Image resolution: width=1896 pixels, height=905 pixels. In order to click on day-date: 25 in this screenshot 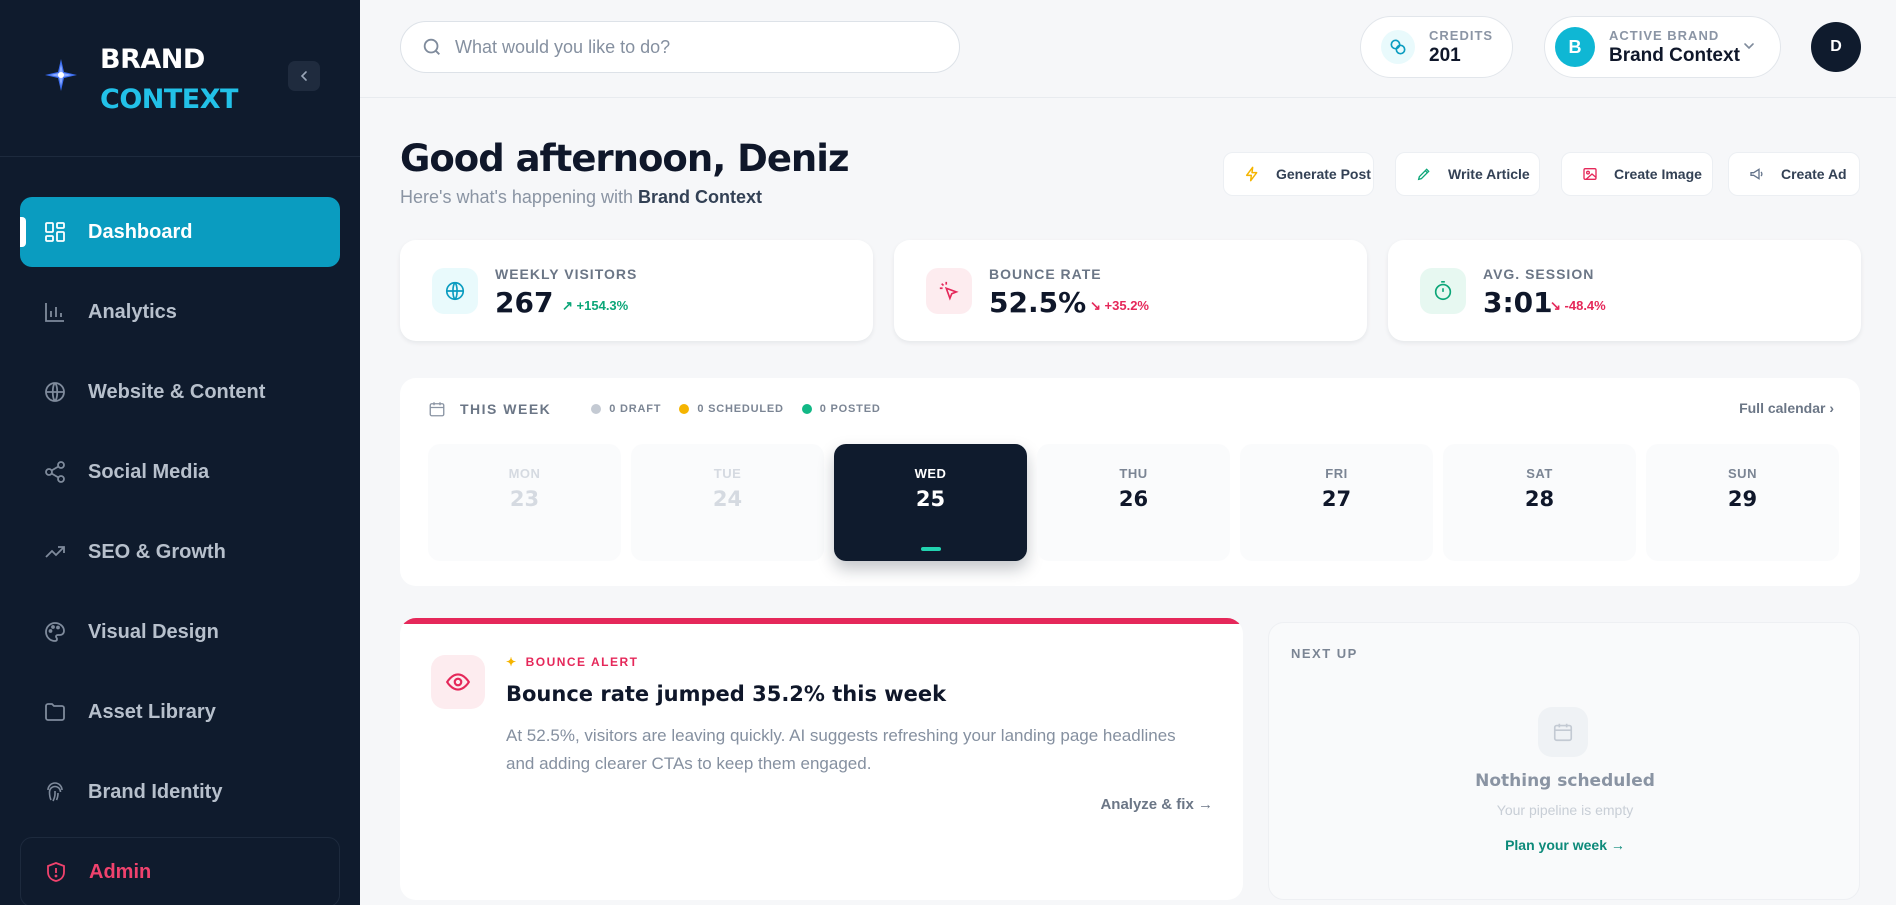, I will do `click(930, 499)`.